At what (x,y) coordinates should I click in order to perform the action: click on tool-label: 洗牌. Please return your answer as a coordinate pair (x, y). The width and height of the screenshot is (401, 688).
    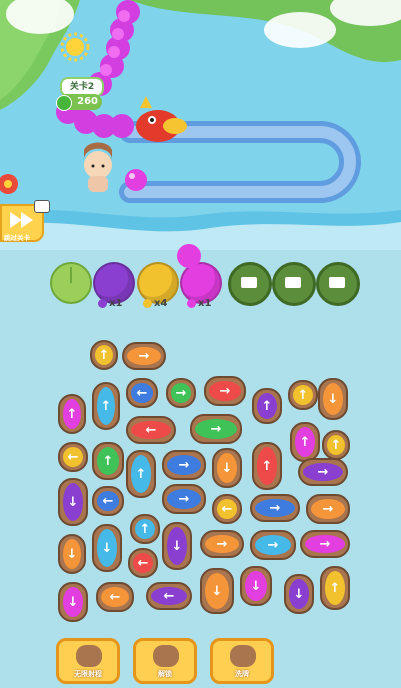
    Looking at the image, I should click on (242, 674).